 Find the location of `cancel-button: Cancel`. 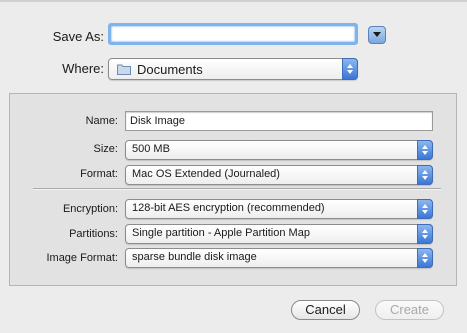

cancel-button: Cancel is located at coordinates (325, 310).